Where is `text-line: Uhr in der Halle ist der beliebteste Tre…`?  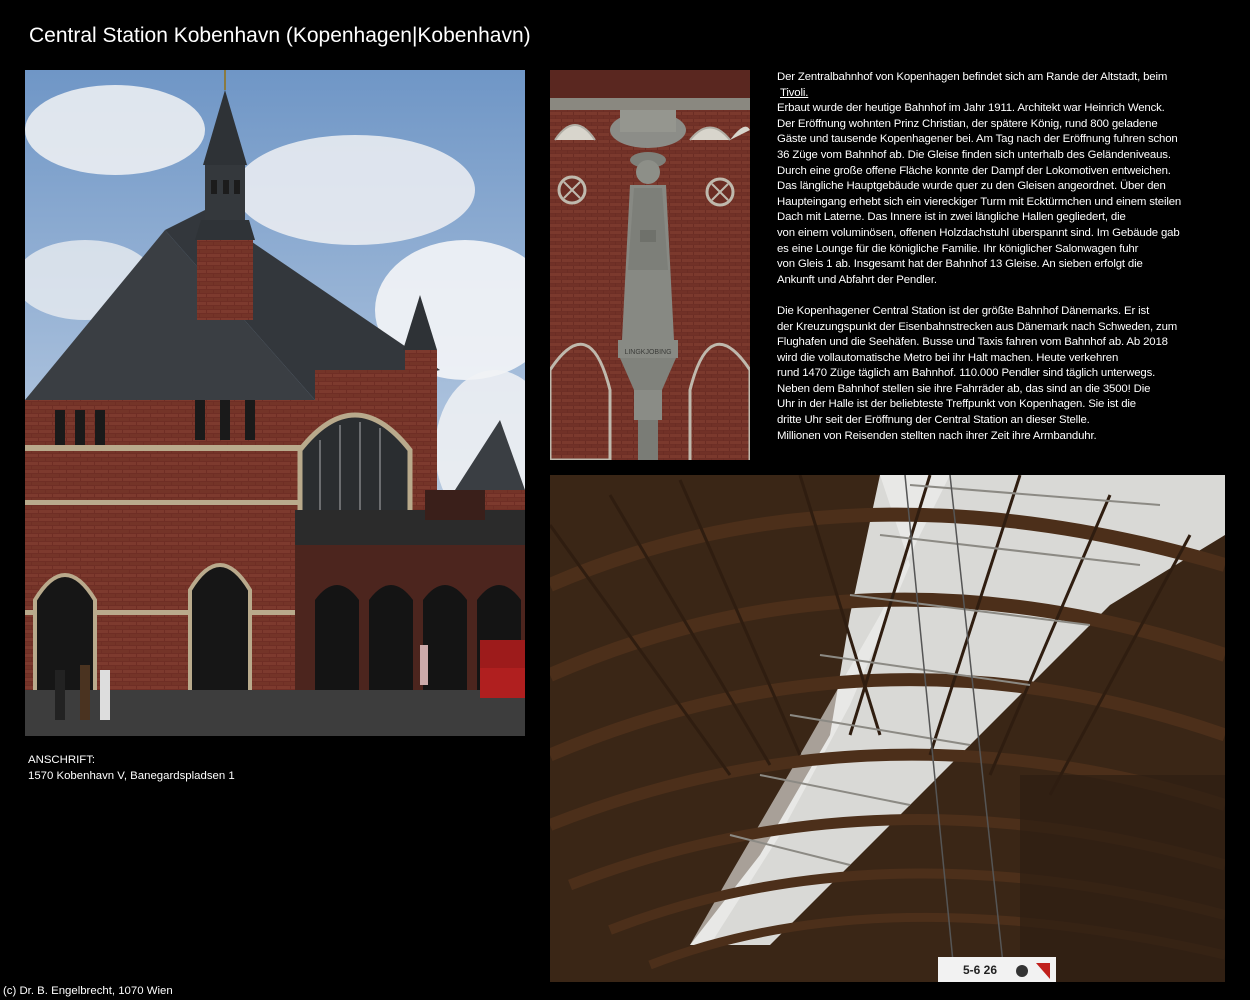
text-line: Uhr in der Halle ist der beliebteste Tre… is located at coordinates (956, 404).